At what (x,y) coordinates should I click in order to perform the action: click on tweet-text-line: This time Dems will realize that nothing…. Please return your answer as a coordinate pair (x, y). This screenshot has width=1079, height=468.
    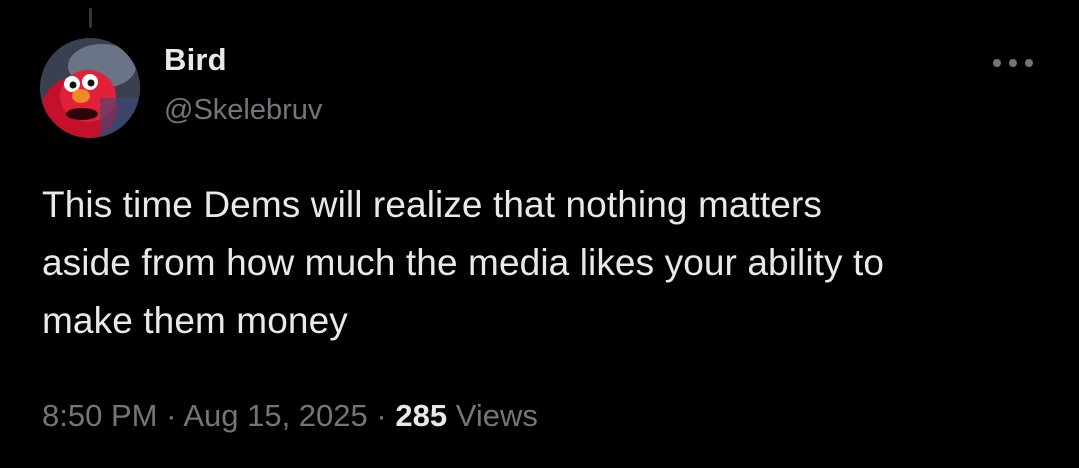
    Looking at the image, I should click on (432, 204).